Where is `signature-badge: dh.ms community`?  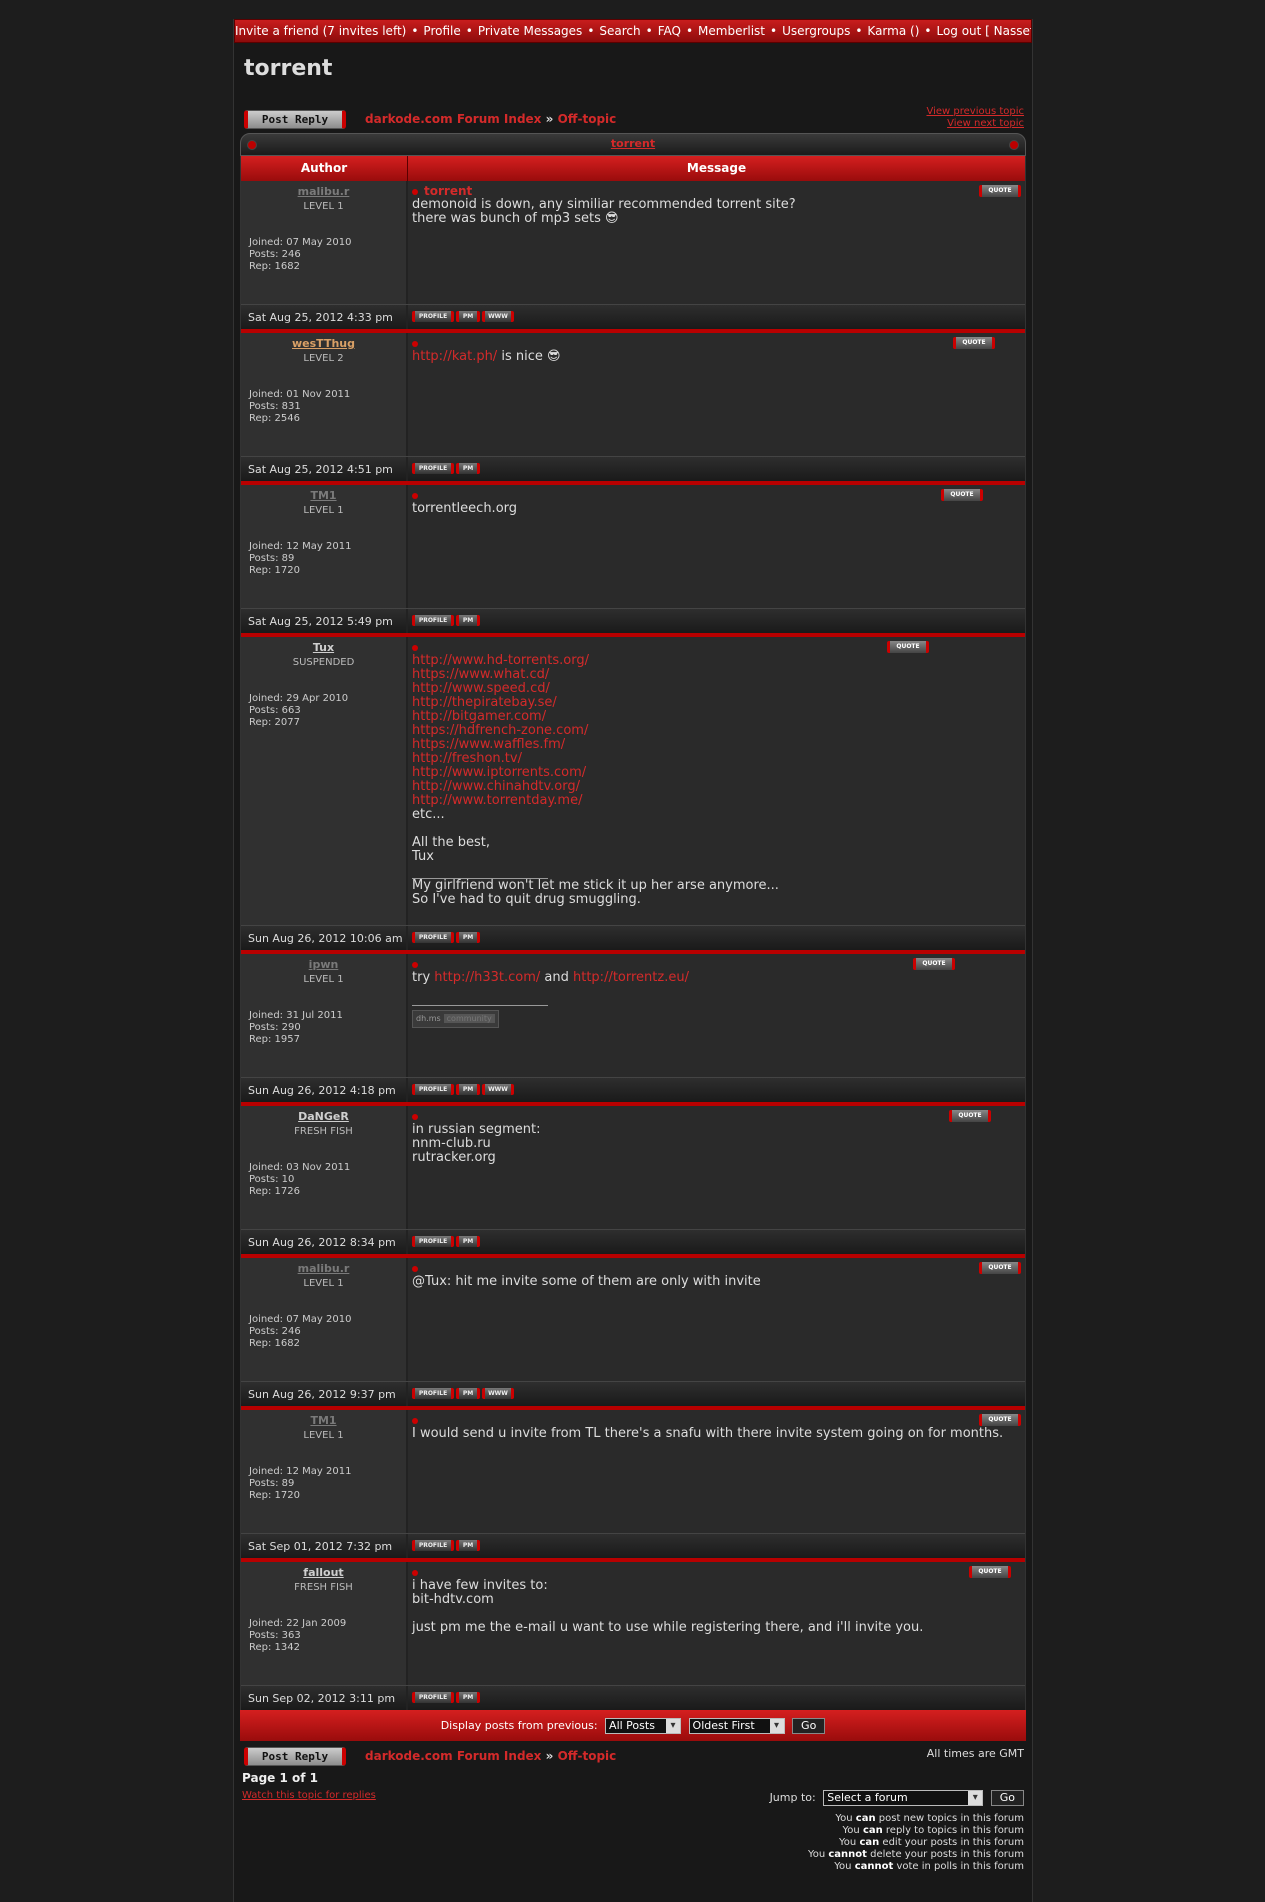
signature-badge: dh.ms community is located at coordinates (455, 1019).